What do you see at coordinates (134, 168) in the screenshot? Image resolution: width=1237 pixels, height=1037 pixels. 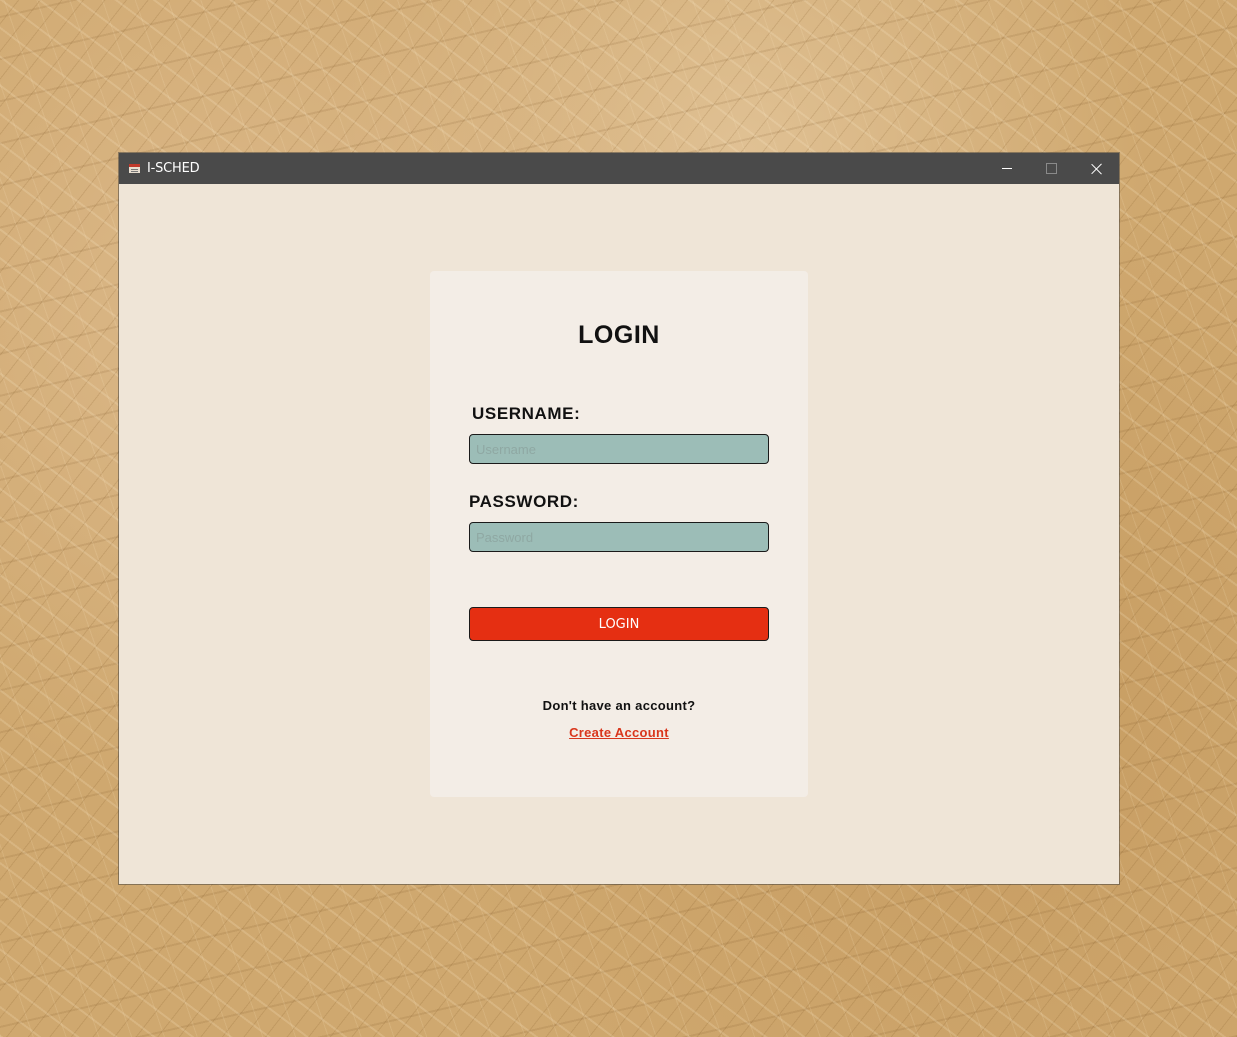 I see `calendar-icon` at bounding box center [134, 168].